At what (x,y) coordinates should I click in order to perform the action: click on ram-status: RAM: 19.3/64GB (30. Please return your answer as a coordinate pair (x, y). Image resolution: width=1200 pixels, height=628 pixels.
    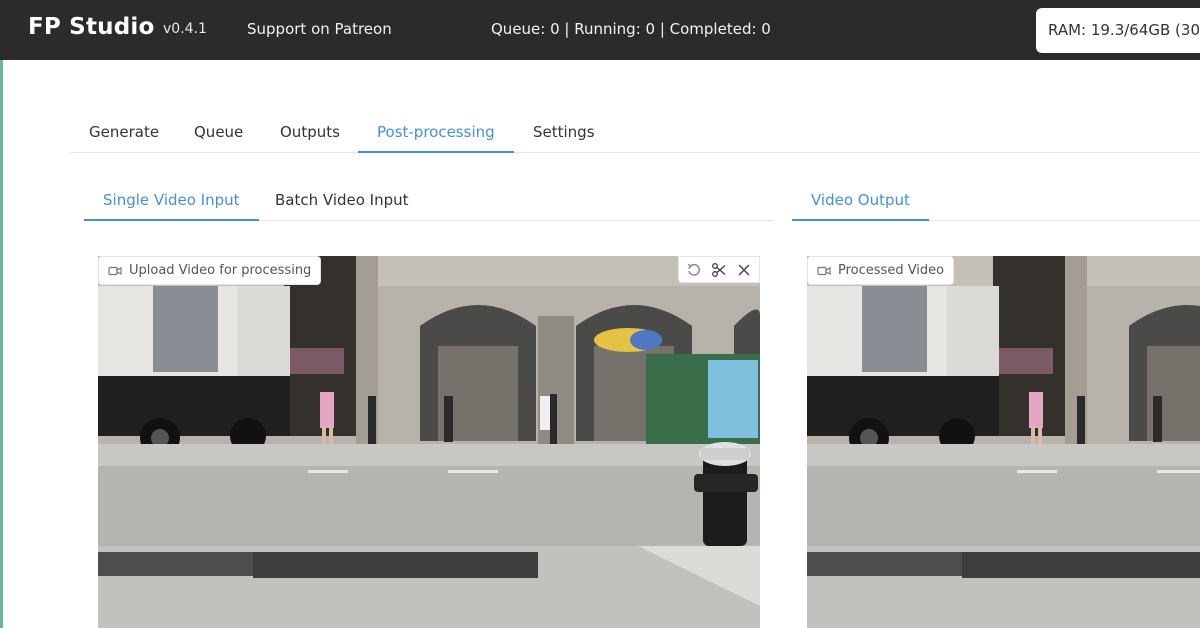
    Looking at the image, I should click on (1118, 30).